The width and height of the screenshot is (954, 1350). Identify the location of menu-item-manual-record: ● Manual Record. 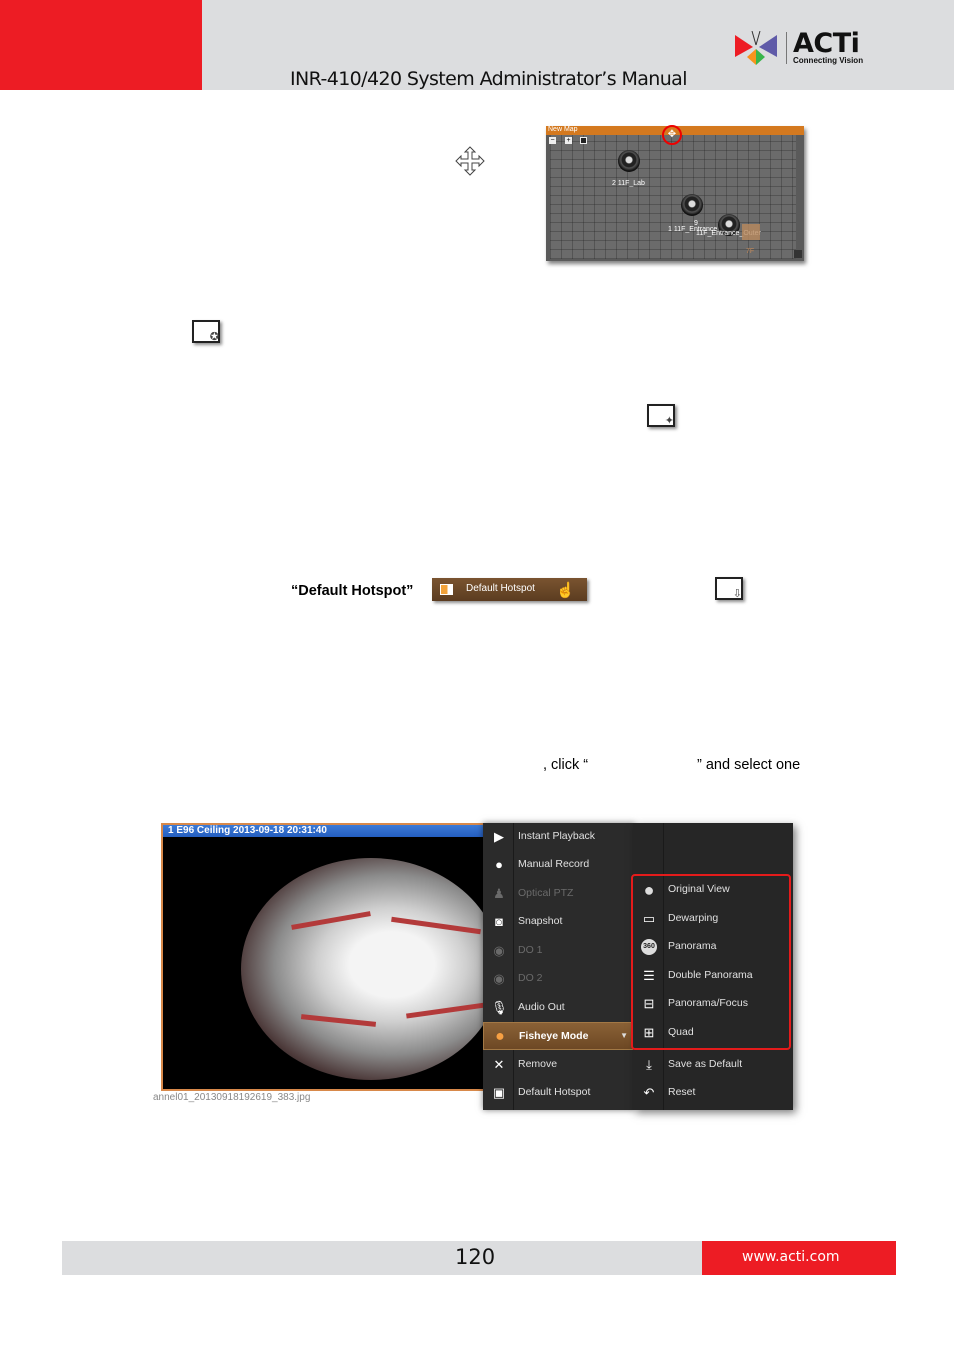
(559, 865).